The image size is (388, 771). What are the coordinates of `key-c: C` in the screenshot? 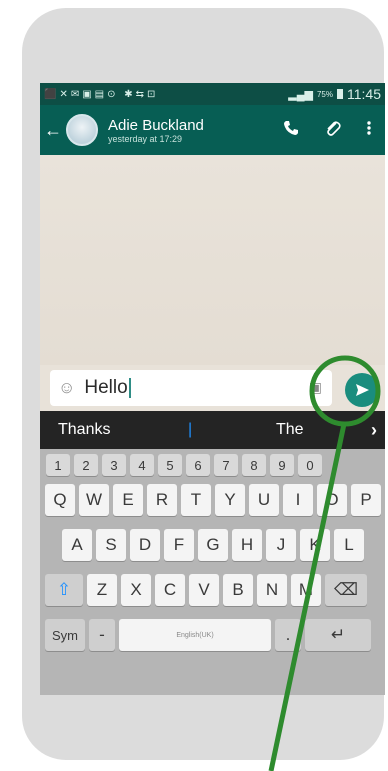 It's located at (170, 590).